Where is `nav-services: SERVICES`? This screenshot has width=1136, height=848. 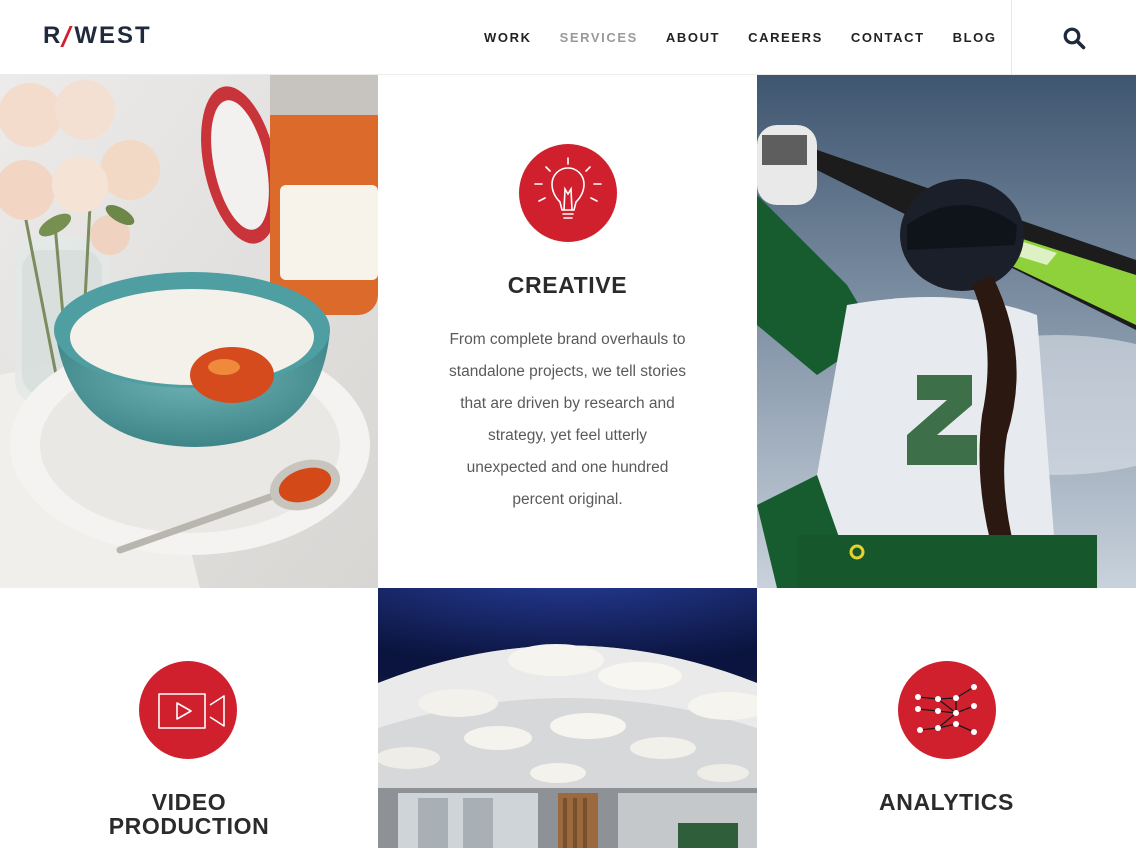
nav-services: SERVICES is located at coordinates (599, 37).